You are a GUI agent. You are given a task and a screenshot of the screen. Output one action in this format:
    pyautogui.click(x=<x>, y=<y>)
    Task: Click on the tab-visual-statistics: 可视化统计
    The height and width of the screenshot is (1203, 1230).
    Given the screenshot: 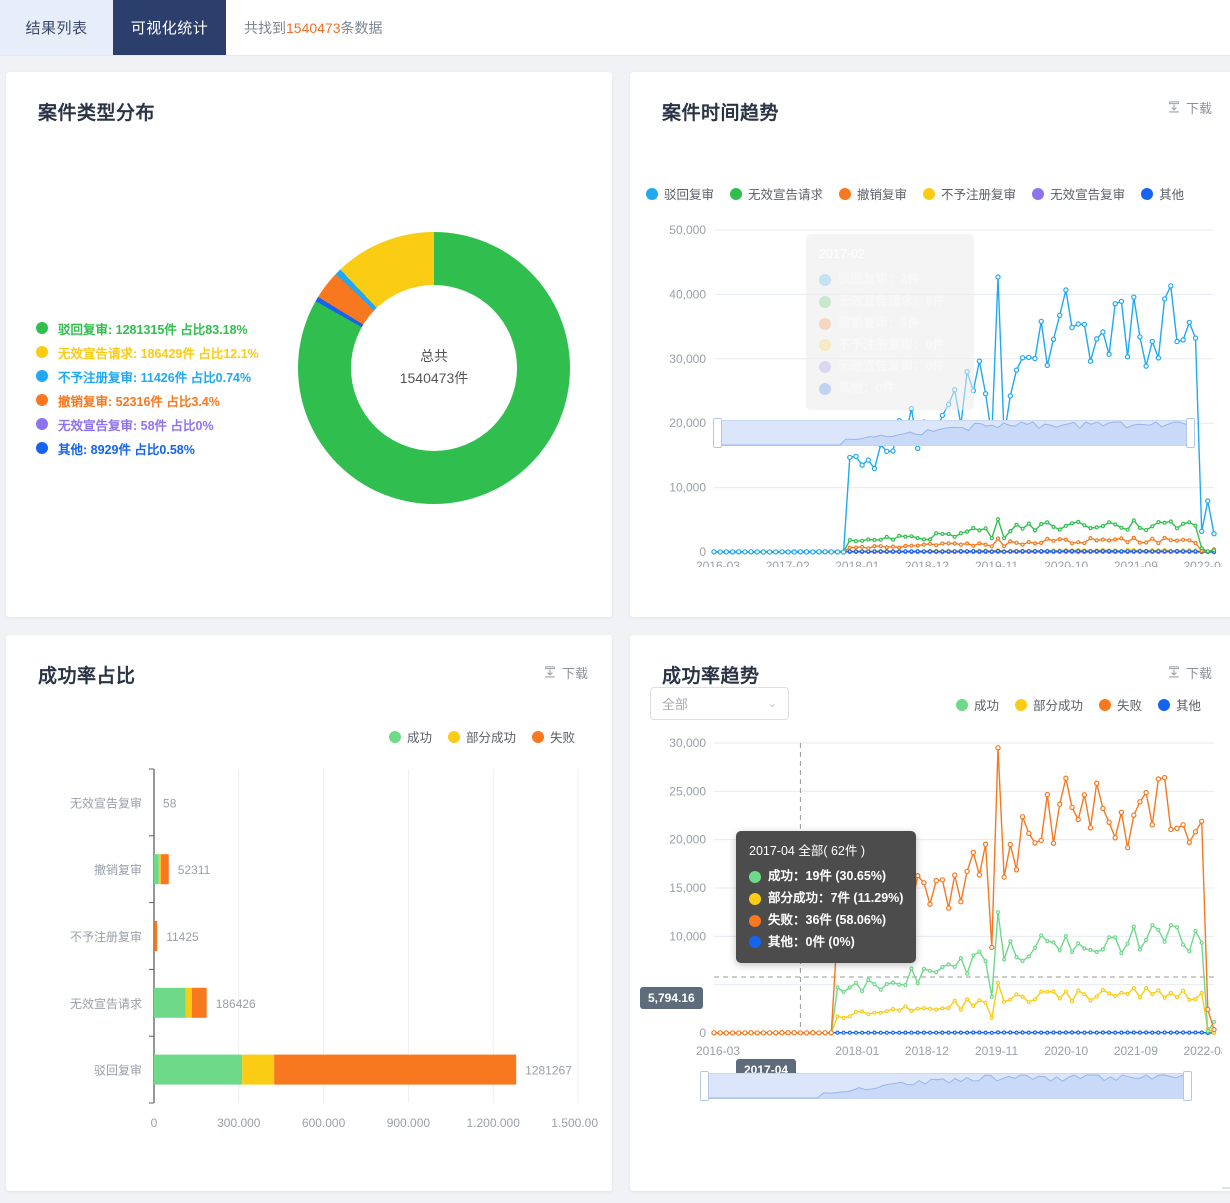 What is the action you would take?
    pyautogui.click(x=169, y=27)
    